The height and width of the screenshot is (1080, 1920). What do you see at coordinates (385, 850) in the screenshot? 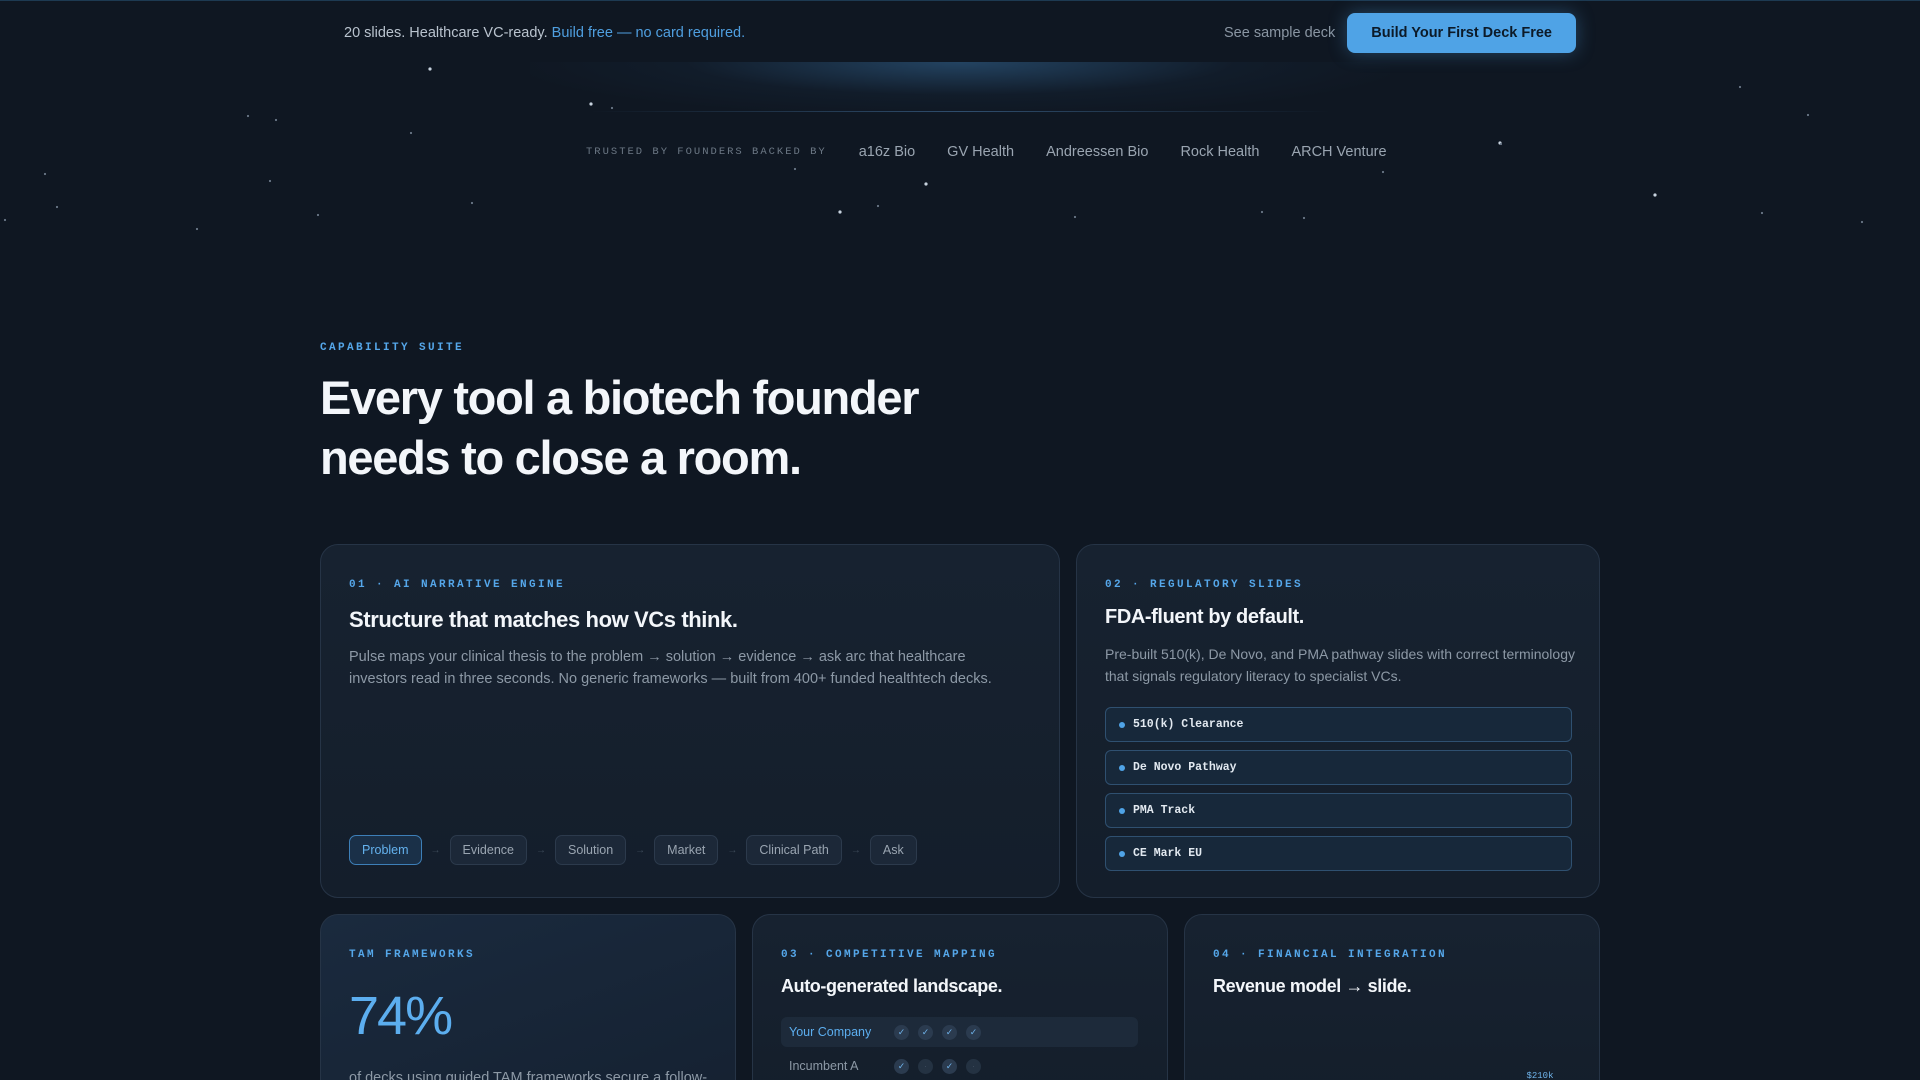
I see `step-chip-problem: Problem` at bounding box center [385, 850].